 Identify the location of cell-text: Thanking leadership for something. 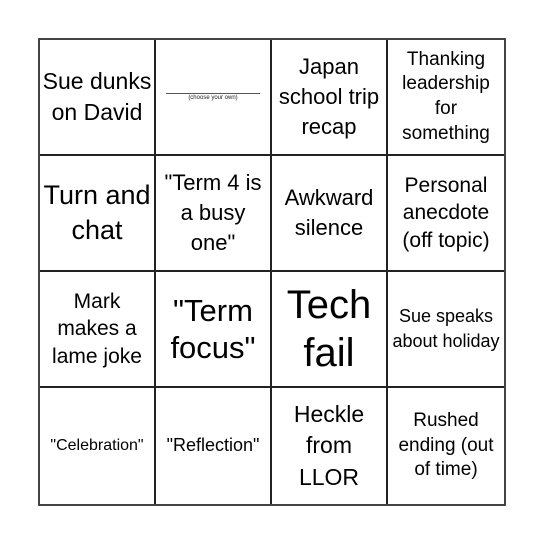
(446, 96).